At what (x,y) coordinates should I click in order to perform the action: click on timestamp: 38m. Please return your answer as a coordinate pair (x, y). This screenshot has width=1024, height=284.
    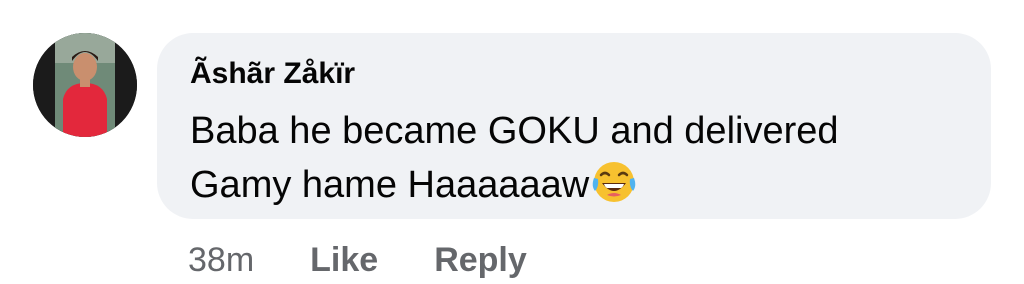
    Looking at the image, I should click on (221, 260).